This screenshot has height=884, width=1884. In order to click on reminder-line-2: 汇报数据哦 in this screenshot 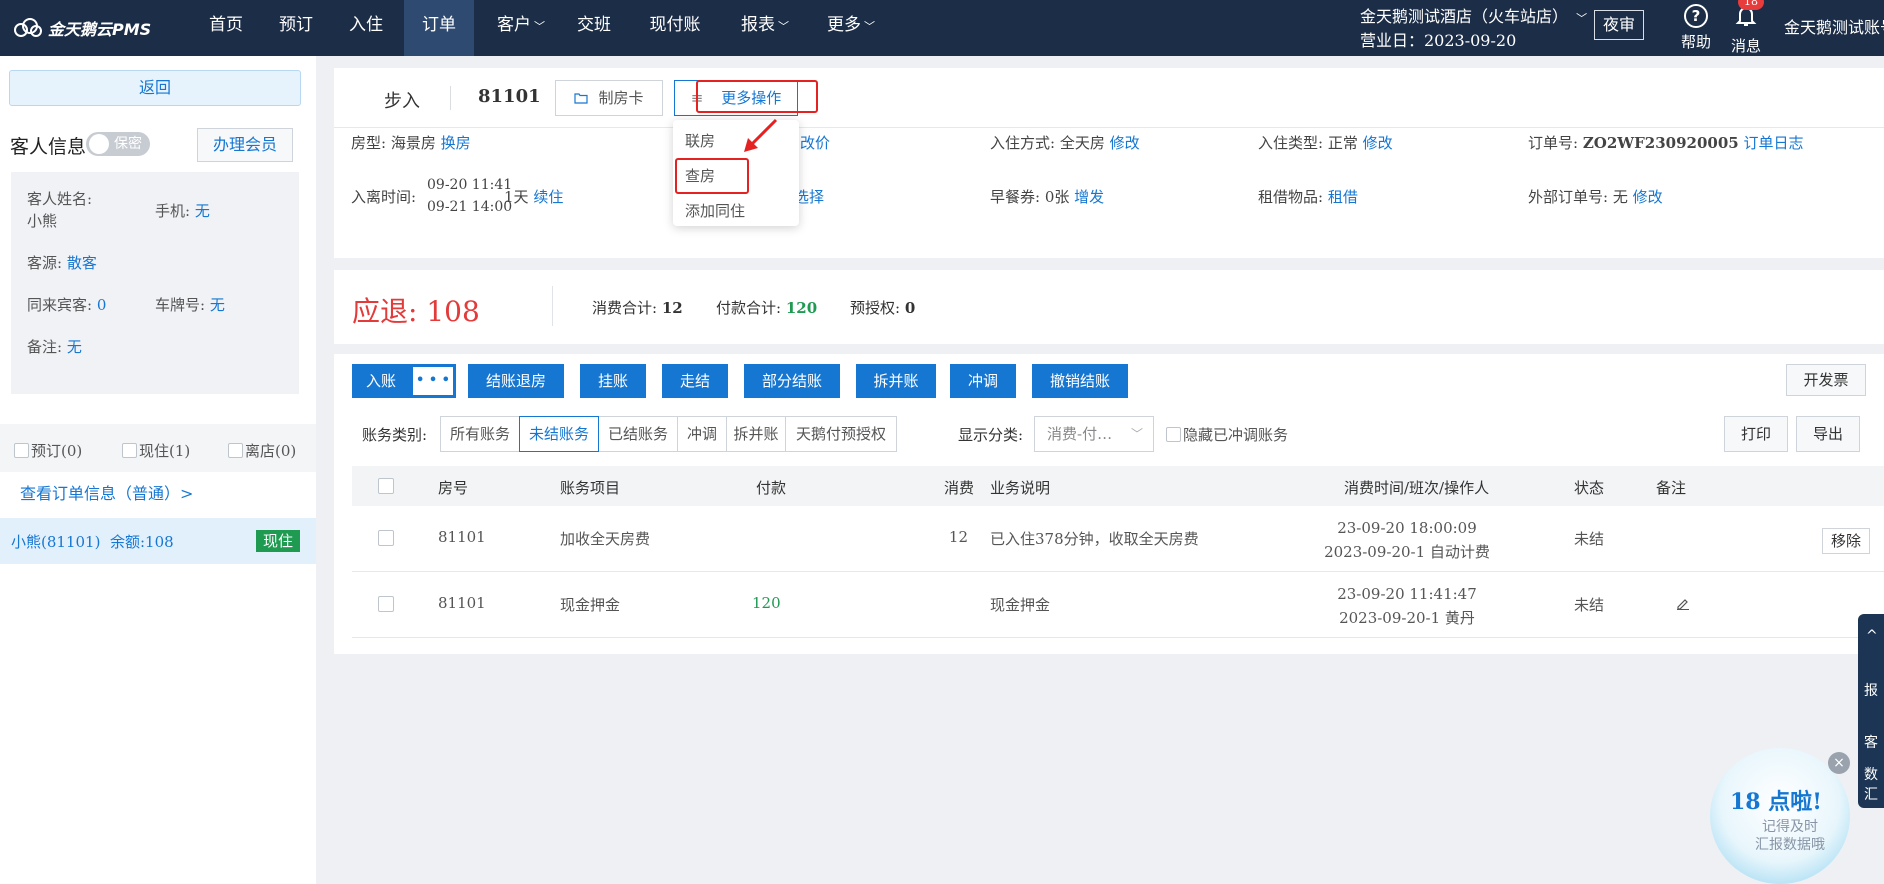, I will do `click(1790, 845)`.